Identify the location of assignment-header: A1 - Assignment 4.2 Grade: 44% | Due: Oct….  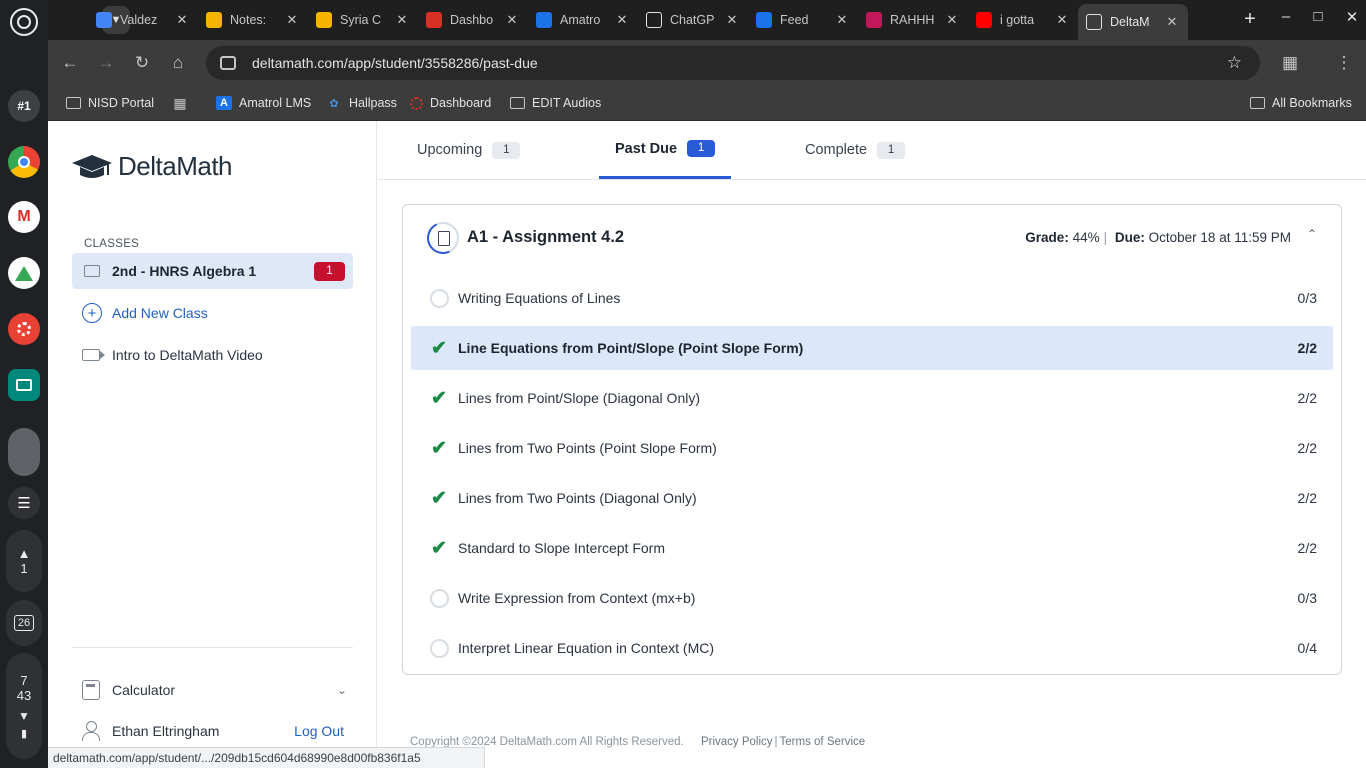
(873, 237).